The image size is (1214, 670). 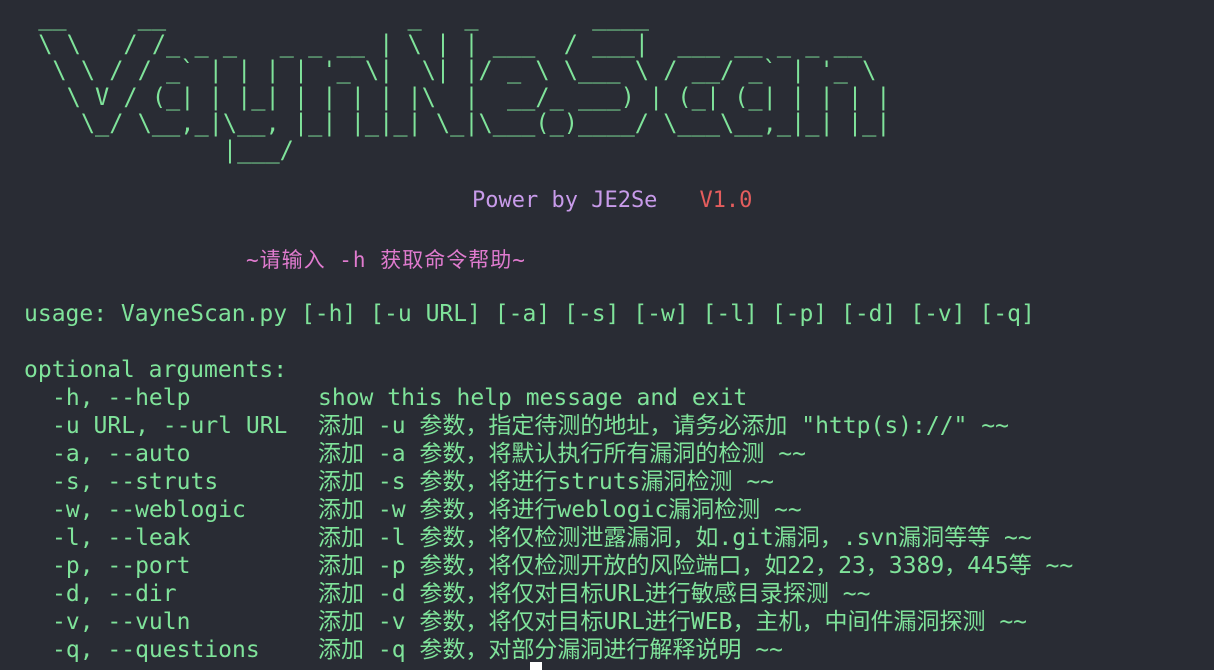 I want to click on option-desc-questions: 添加 -q 参数，对部分漏洞进行解释说明 ~~, so click(x=550, y=650).